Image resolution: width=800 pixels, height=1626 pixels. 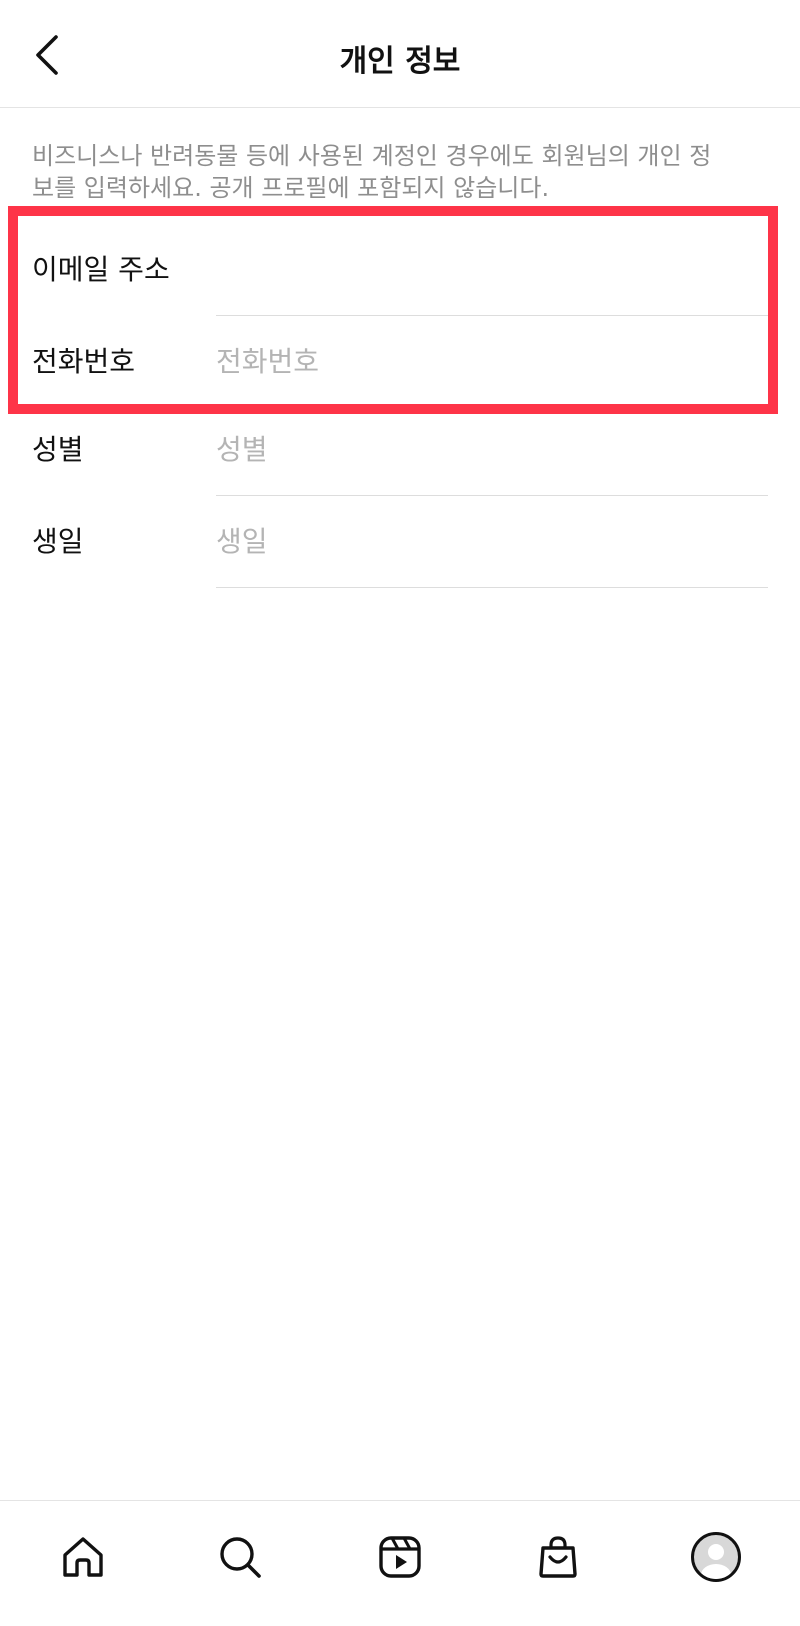 I want to click on nav-home-button, so click(x=83, y=1557).